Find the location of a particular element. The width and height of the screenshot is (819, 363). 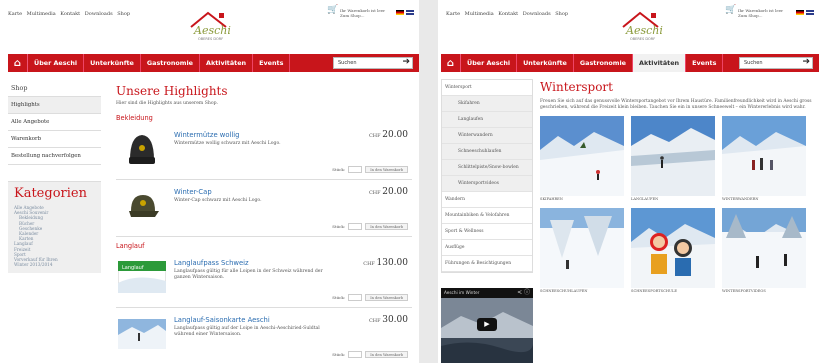

sidebar-item: Langlaufen is located at coordinates (487, 120).